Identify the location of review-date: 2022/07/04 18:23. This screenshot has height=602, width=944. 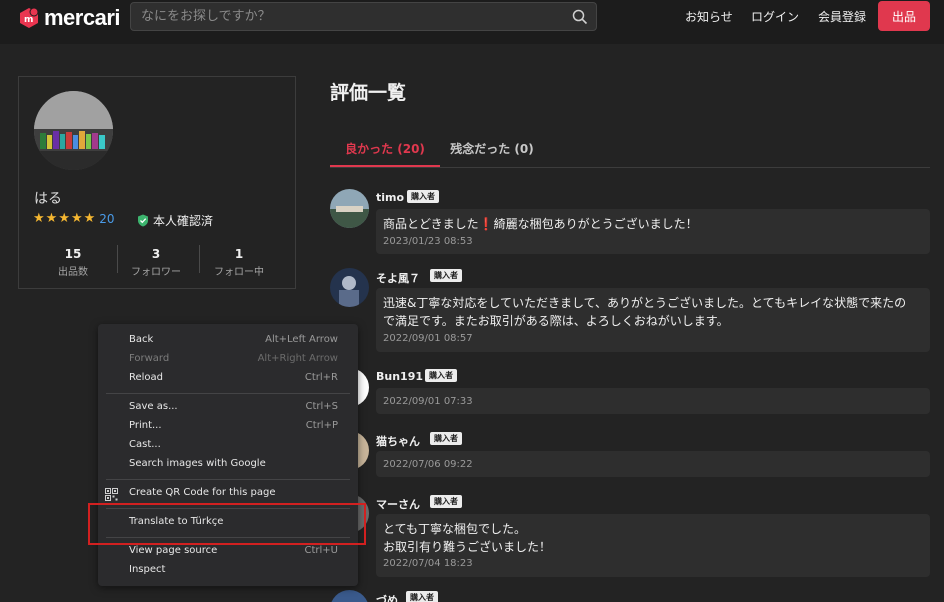
(428, 563).